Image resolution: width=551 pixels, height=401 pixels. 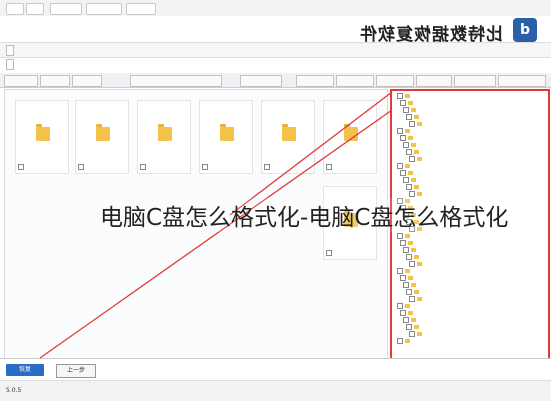 I want to click on recover-button: 恢复, so click(x=25, y=370).